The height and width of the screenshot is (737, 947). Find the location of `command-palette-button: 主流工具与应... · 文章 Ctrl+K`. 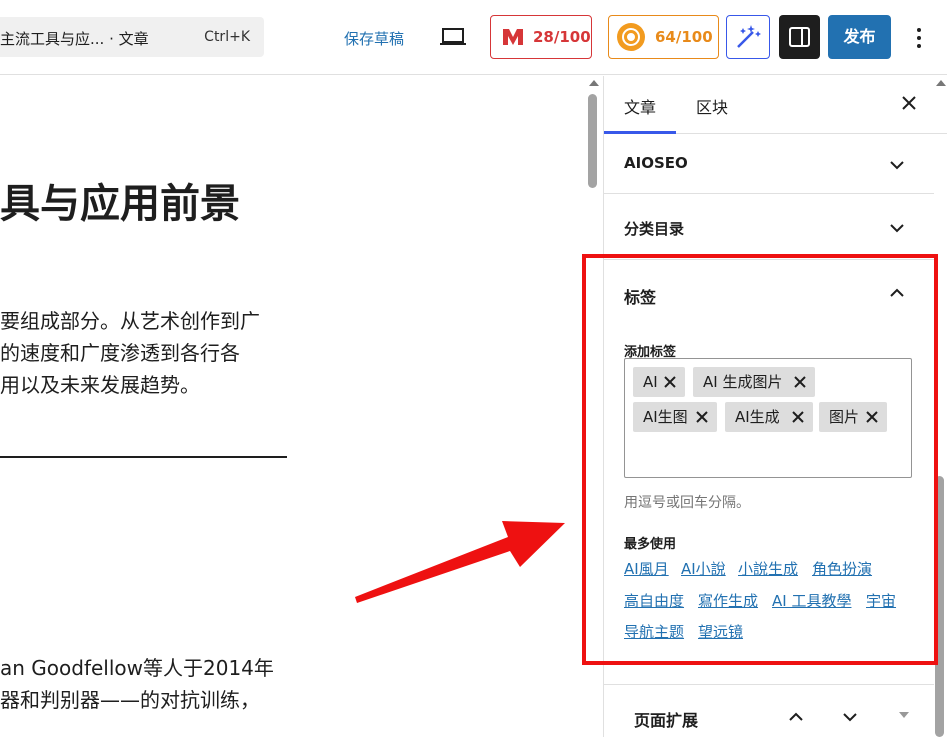

command-palette-button: 主流工具与应... · 文章 Ctrl+K is located at coordinates (132, 37).